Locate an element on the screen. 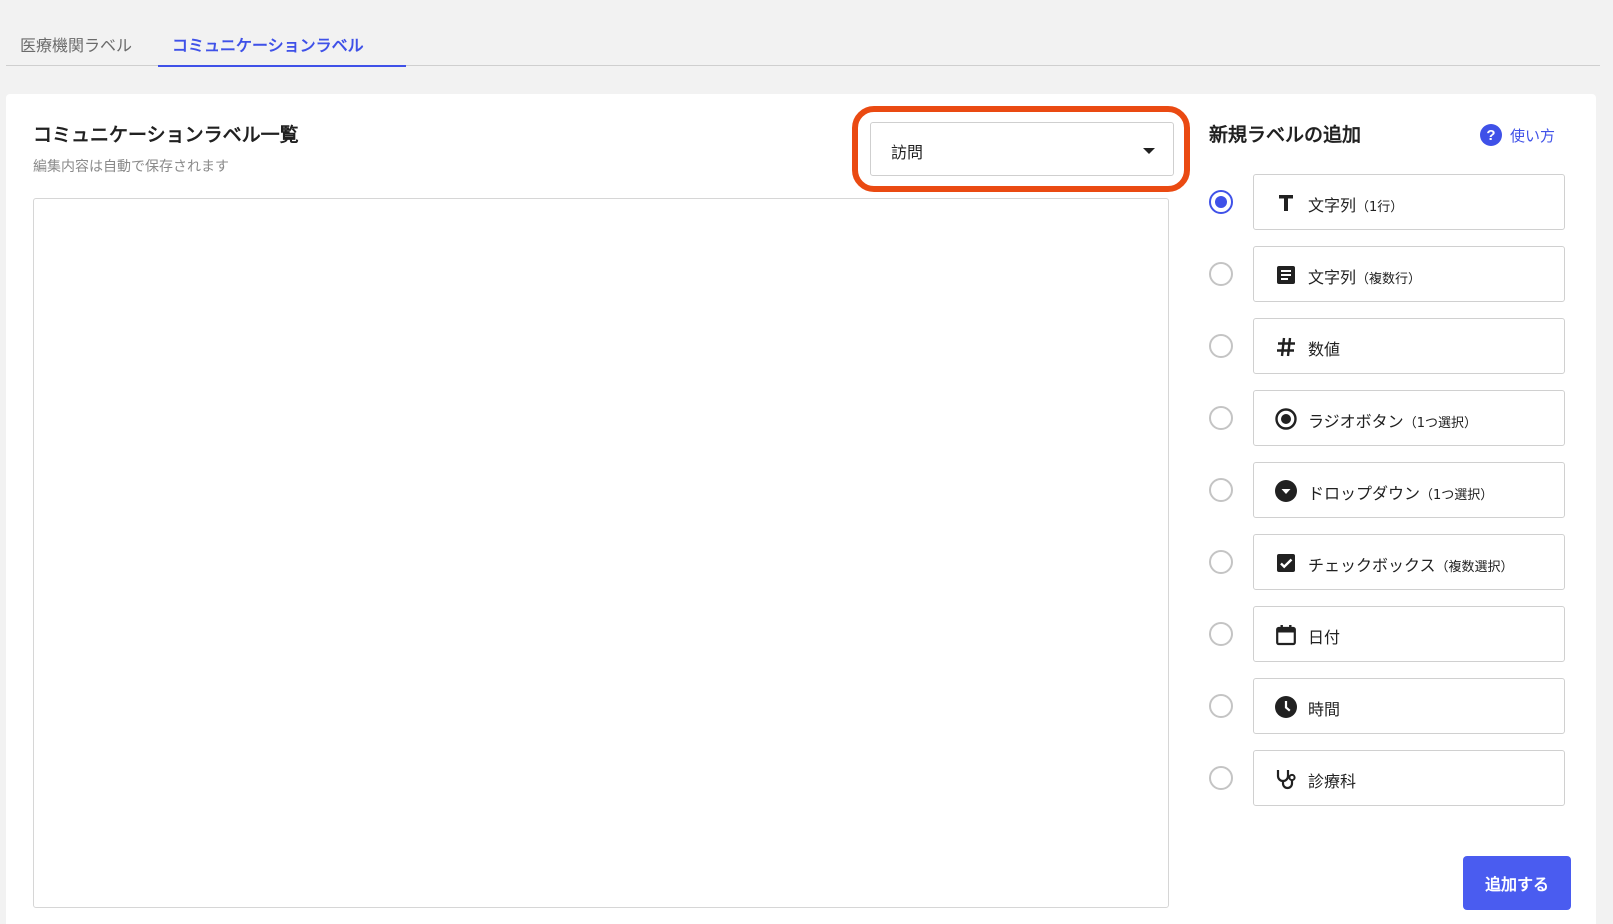 This screenshot has height=924, width=1613. tab-medical-institution-labels: 医療機関ラベル is located at coordinates (79, 43).